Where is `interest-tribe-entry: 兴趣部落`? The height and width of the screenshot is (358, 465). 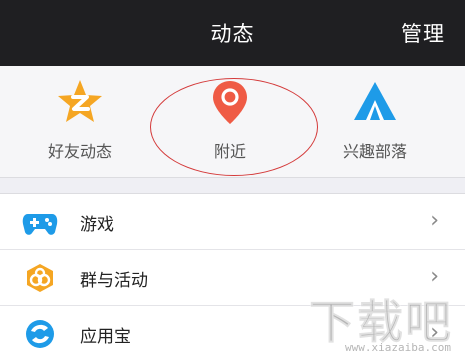 interest-tribe-entry: 兴趣部落 is located at coordinates (375, 120).